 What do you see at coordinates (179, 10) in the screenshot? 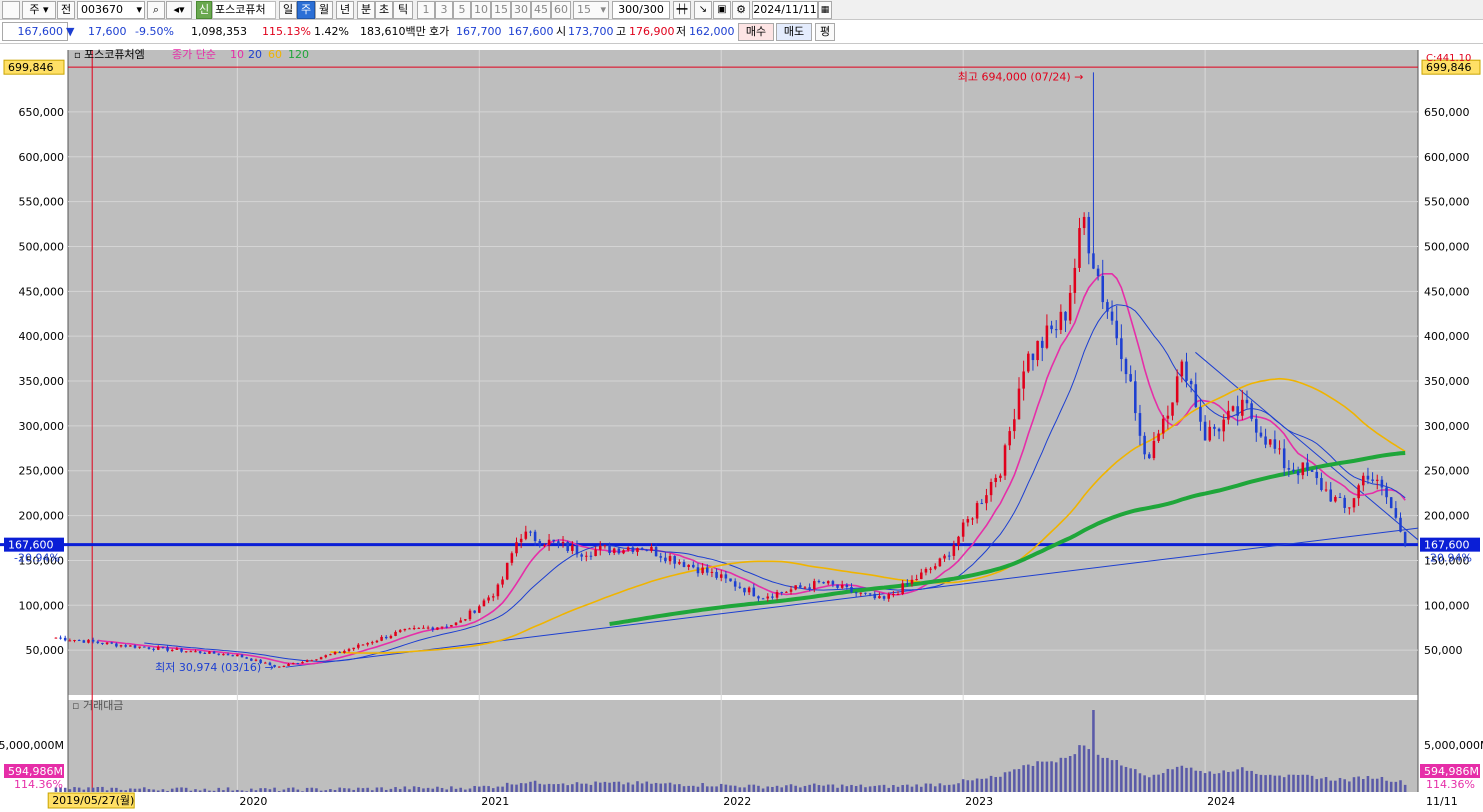
I see `speaker-icon: ◂▾` at bounding box center [179, 10].